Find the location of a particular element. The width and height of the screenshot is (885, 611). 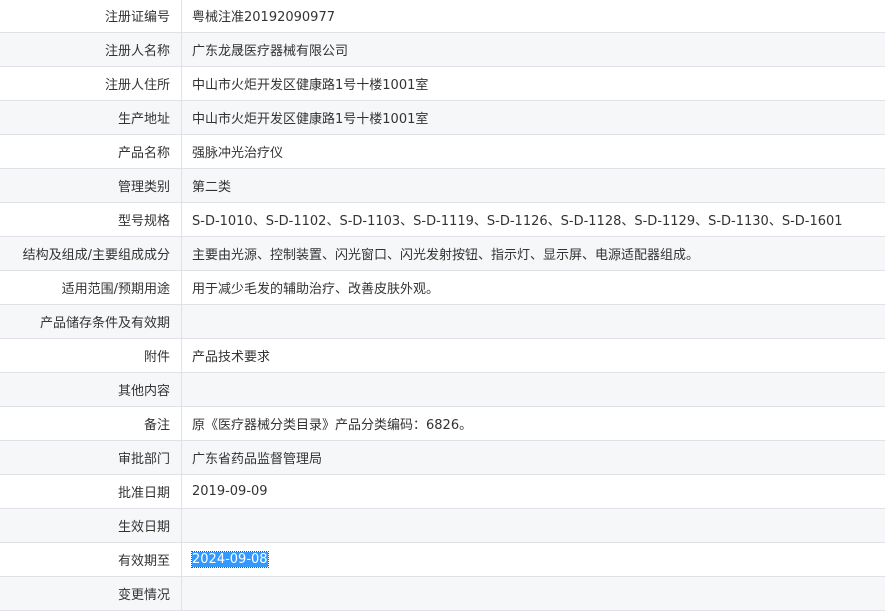

field-value-approval-date: 2019-09-09 is located at coordinates (533, 492).